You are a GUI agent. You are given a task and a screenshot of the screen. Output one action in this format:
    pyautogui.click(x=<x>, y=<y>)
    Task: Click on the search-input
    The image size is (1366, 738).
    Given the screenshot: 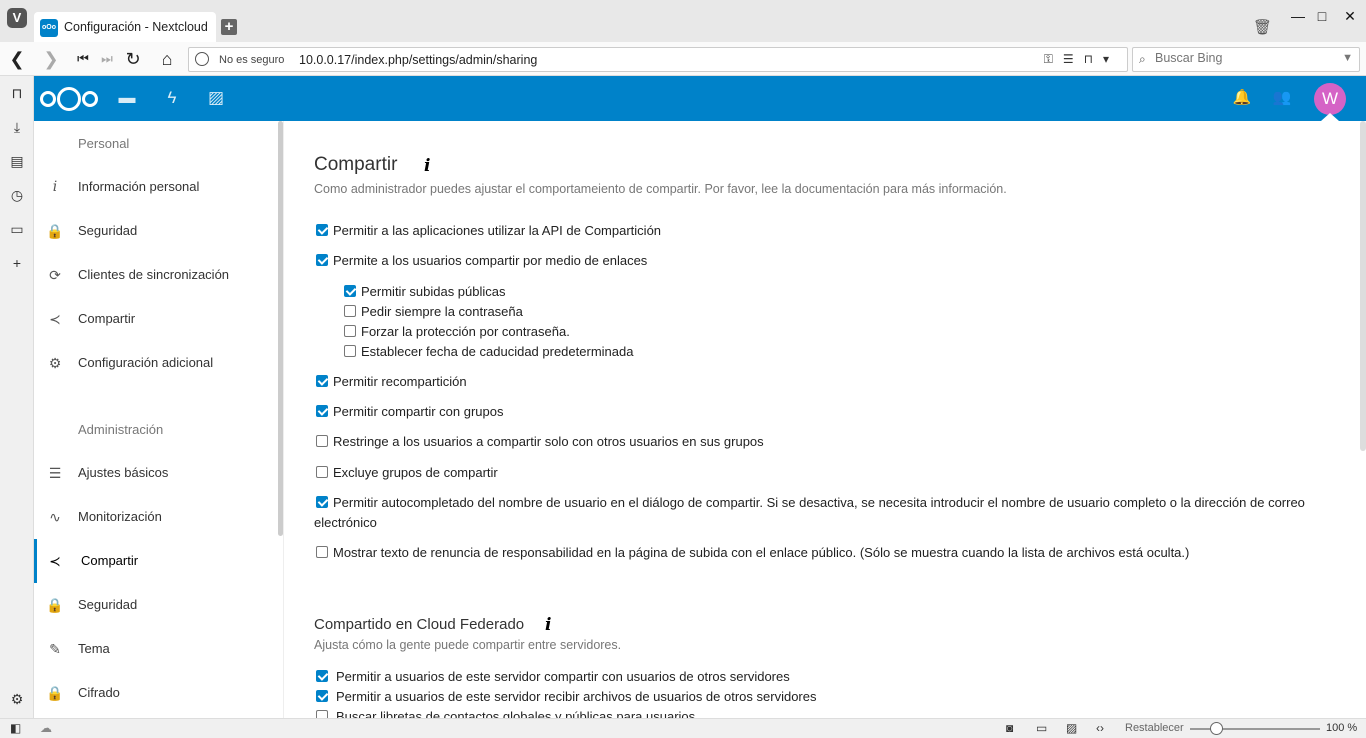 What is the action you would take?
    pyautogui.click(x=1245, y=58)
    